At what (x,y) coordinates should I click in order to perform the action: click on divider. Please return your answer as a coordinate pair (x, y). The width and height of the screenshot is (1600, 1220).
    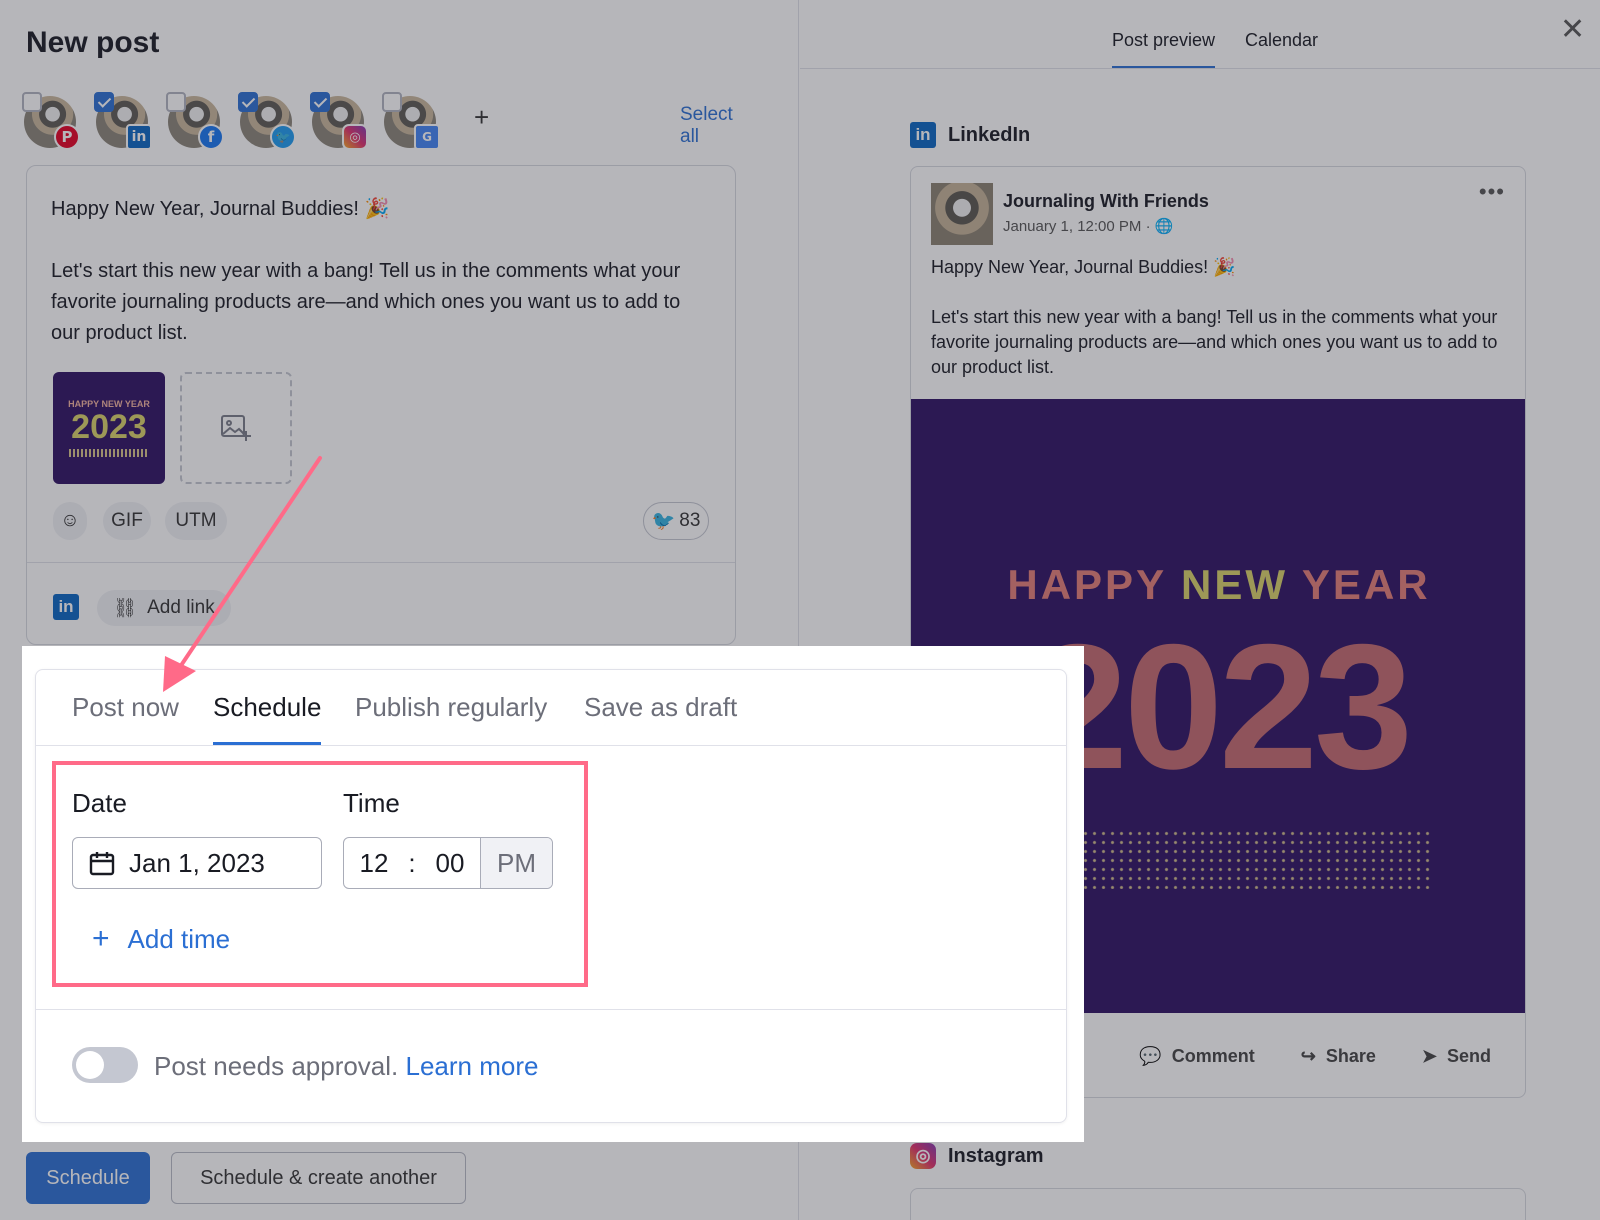
    Looking at the image, I should click on (551, 1009).